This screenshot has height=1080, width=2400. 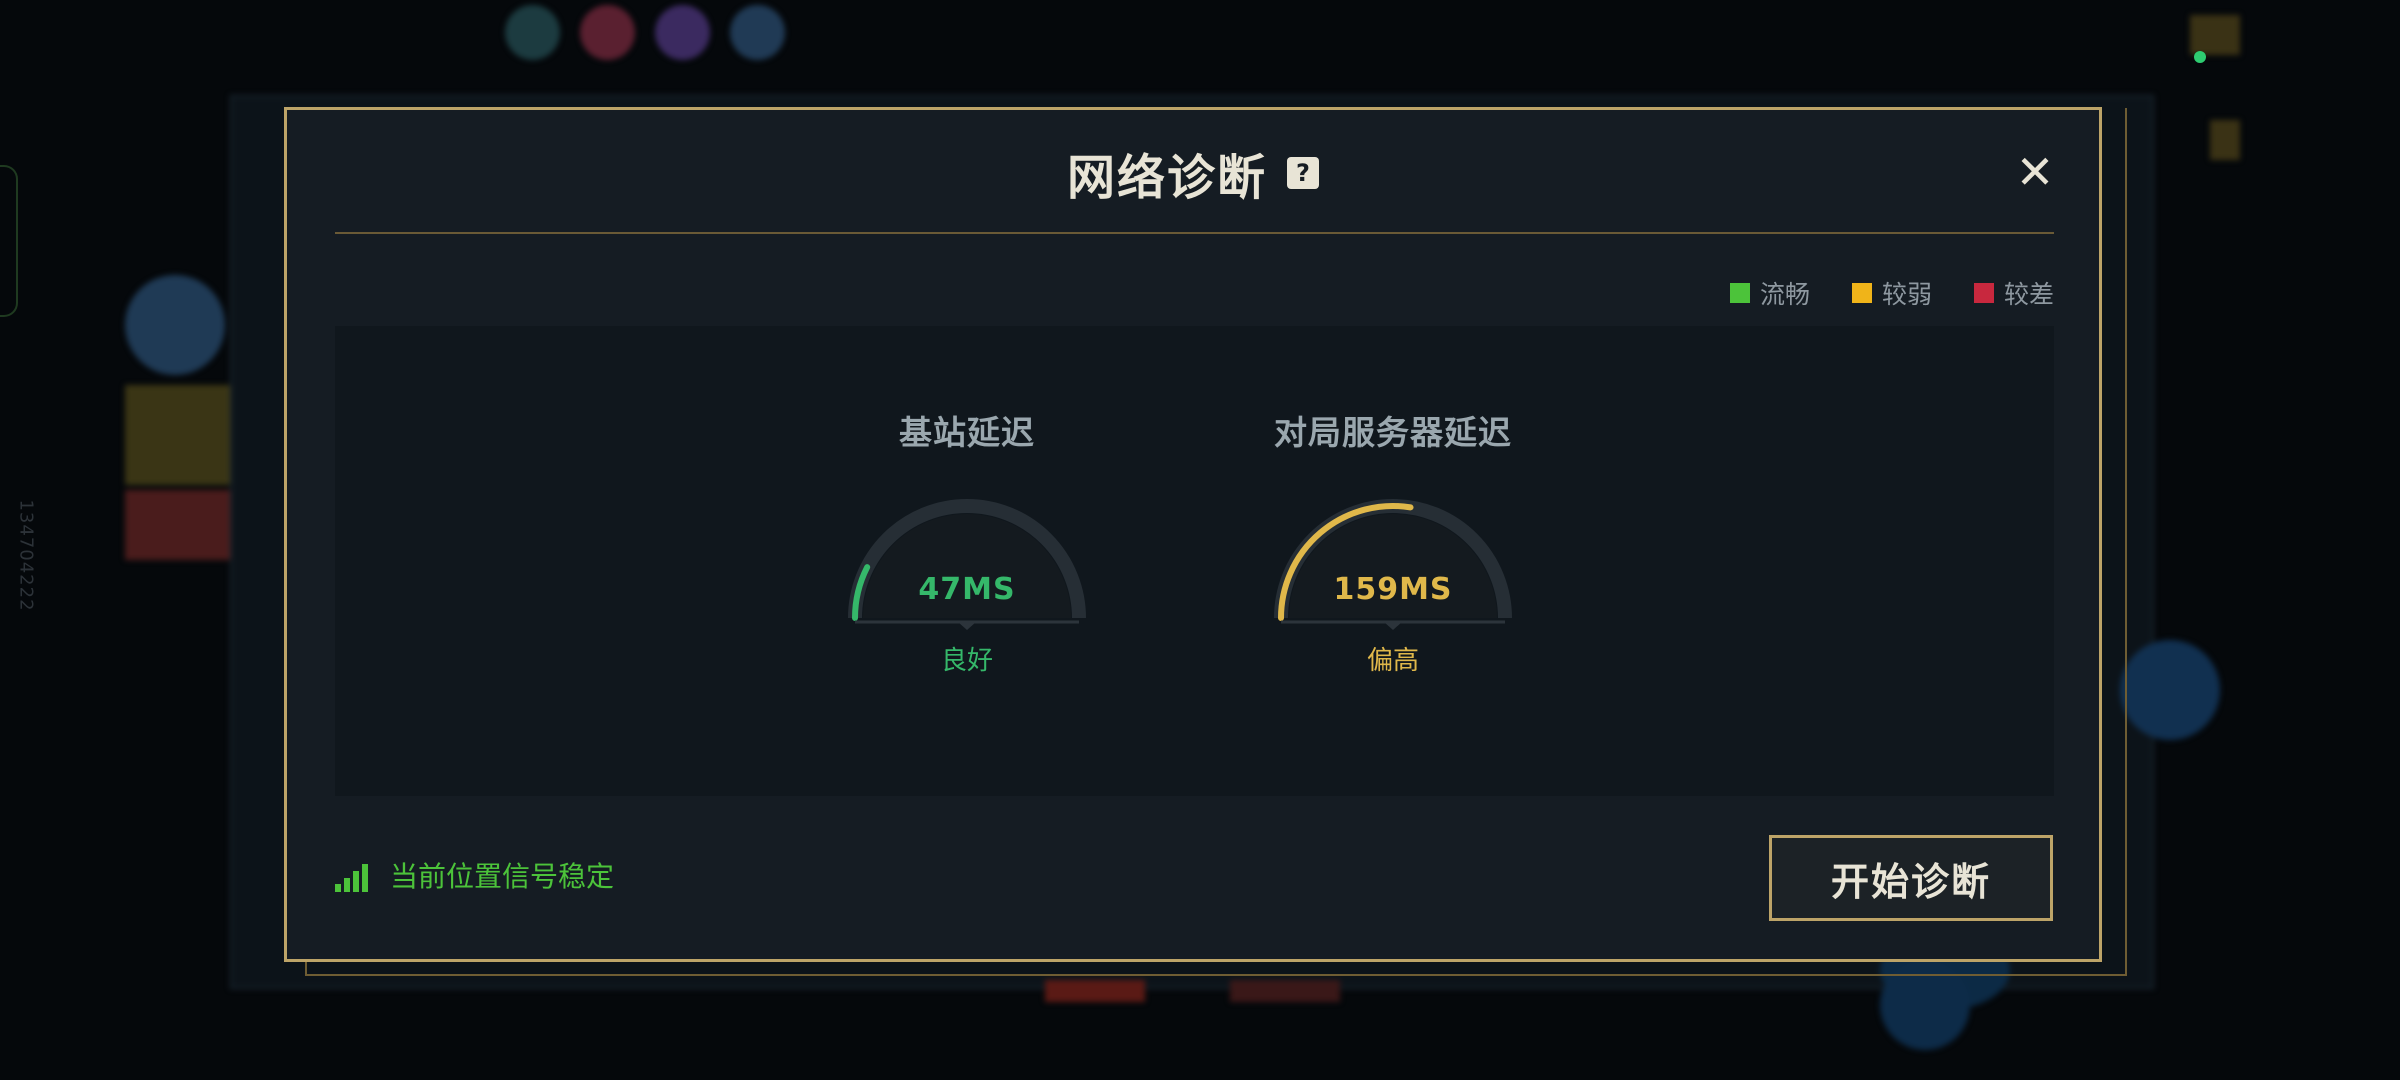 I want to click on legend-item-weak: 较弱, so click(x=1891, y=293).